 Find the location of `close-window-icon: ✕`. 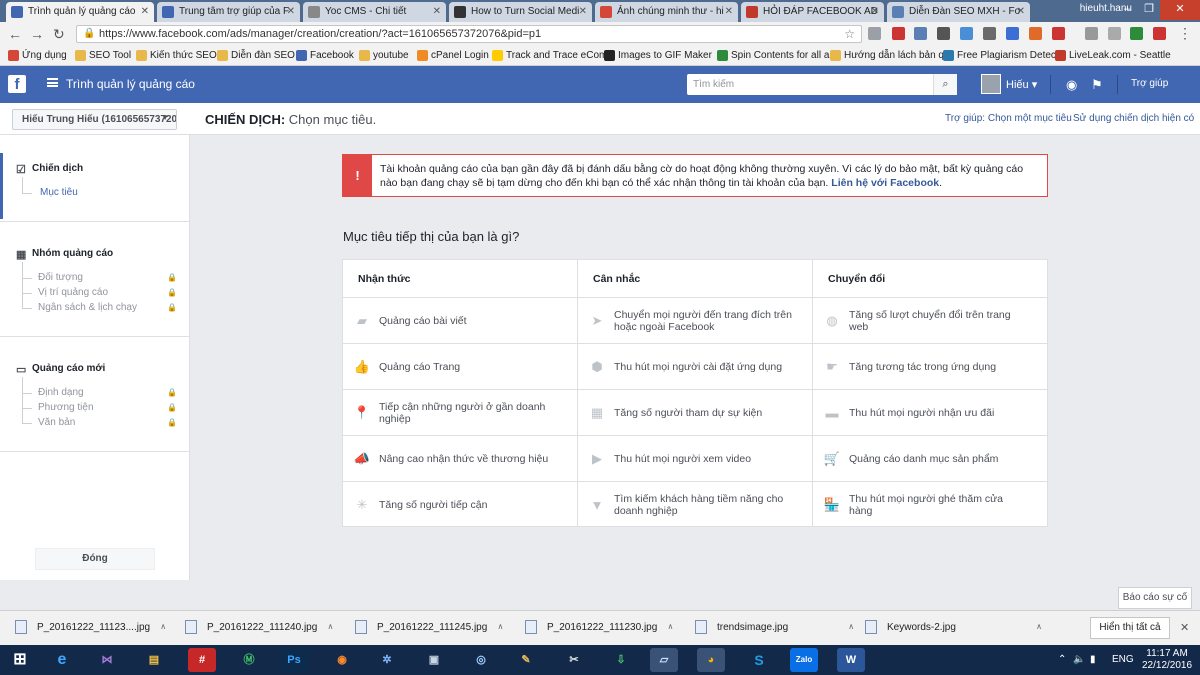

close-window-icon: ✕ is located at coordinates (1180, 10).